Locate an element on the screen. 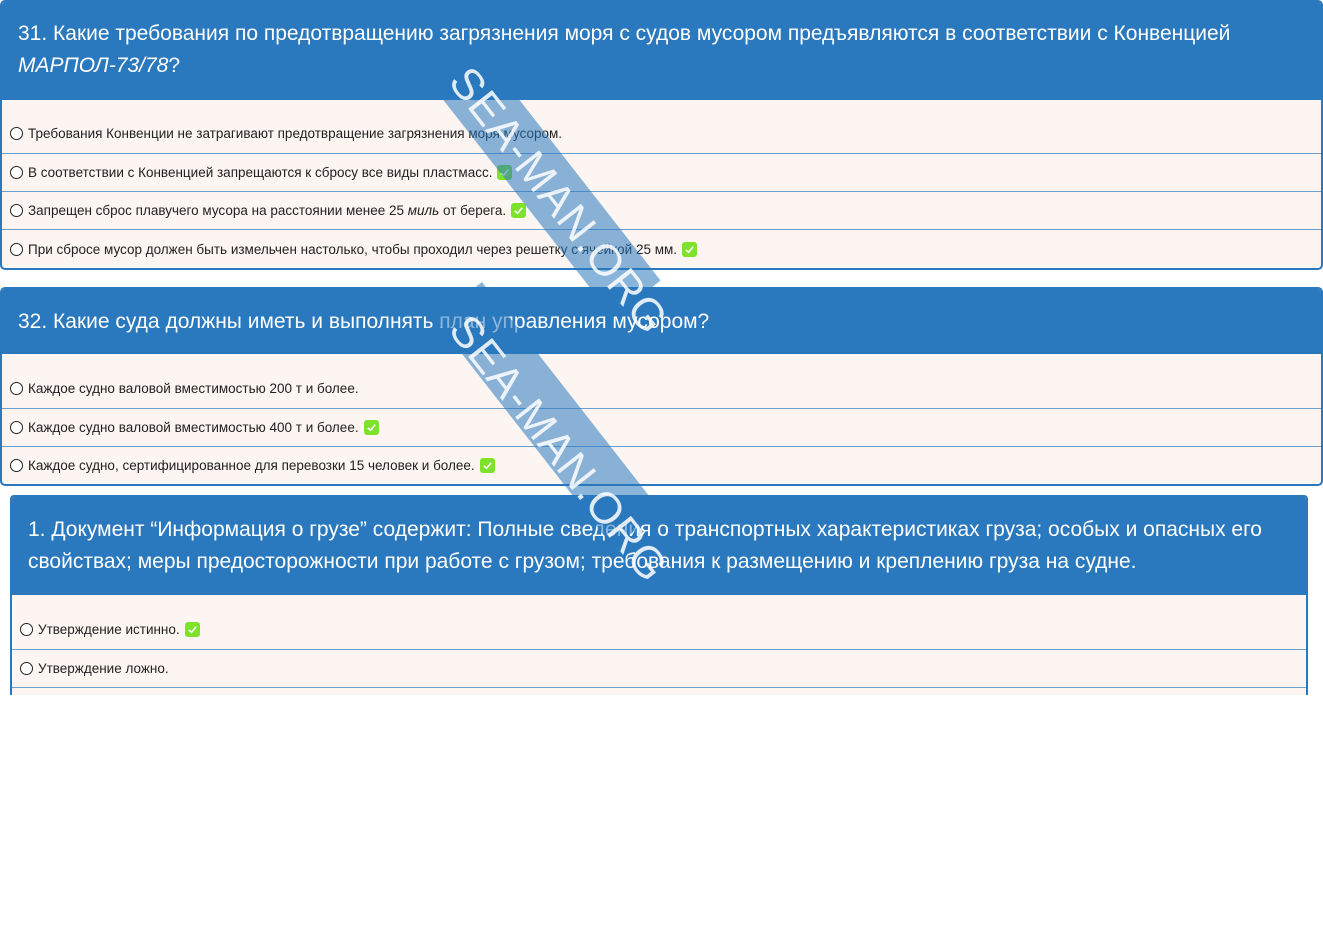  option-label-part: от берега. is located at coordinates (473, 210).